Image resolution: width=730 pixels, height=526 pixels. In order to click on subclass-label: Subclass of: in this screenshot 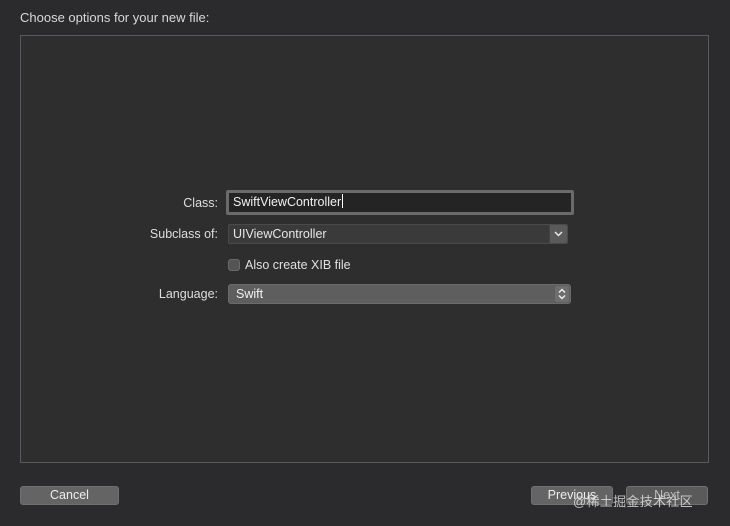, I will do `click(183, 234)`.